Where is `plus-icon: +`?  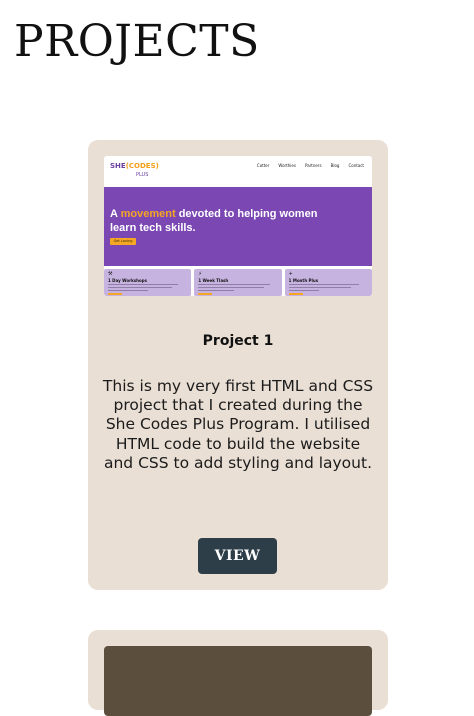 plus-icon: + is located at coordinates (290, 274).